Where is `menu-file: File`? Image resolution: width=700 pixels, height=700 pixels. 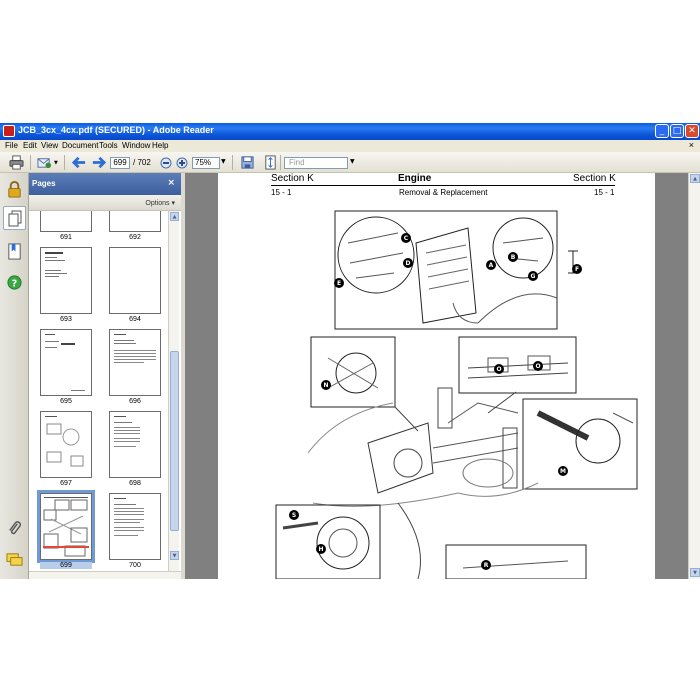 menu-file: File is located at coordinates (11, 145).